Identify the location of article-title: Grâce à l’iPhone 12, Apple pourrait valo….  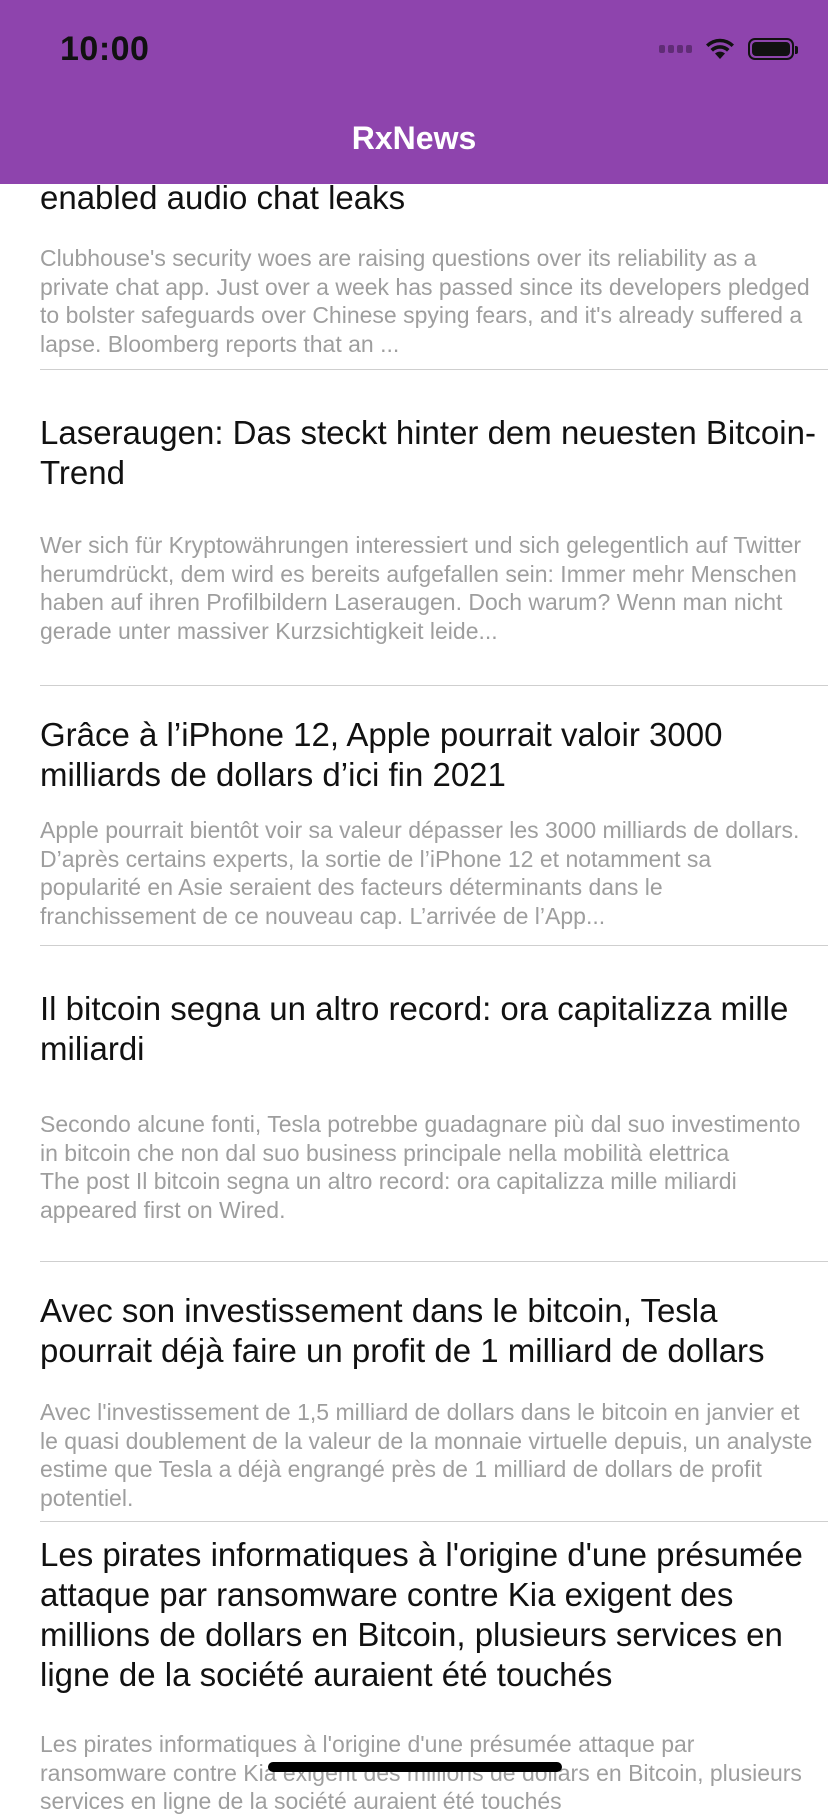
(381, 754).